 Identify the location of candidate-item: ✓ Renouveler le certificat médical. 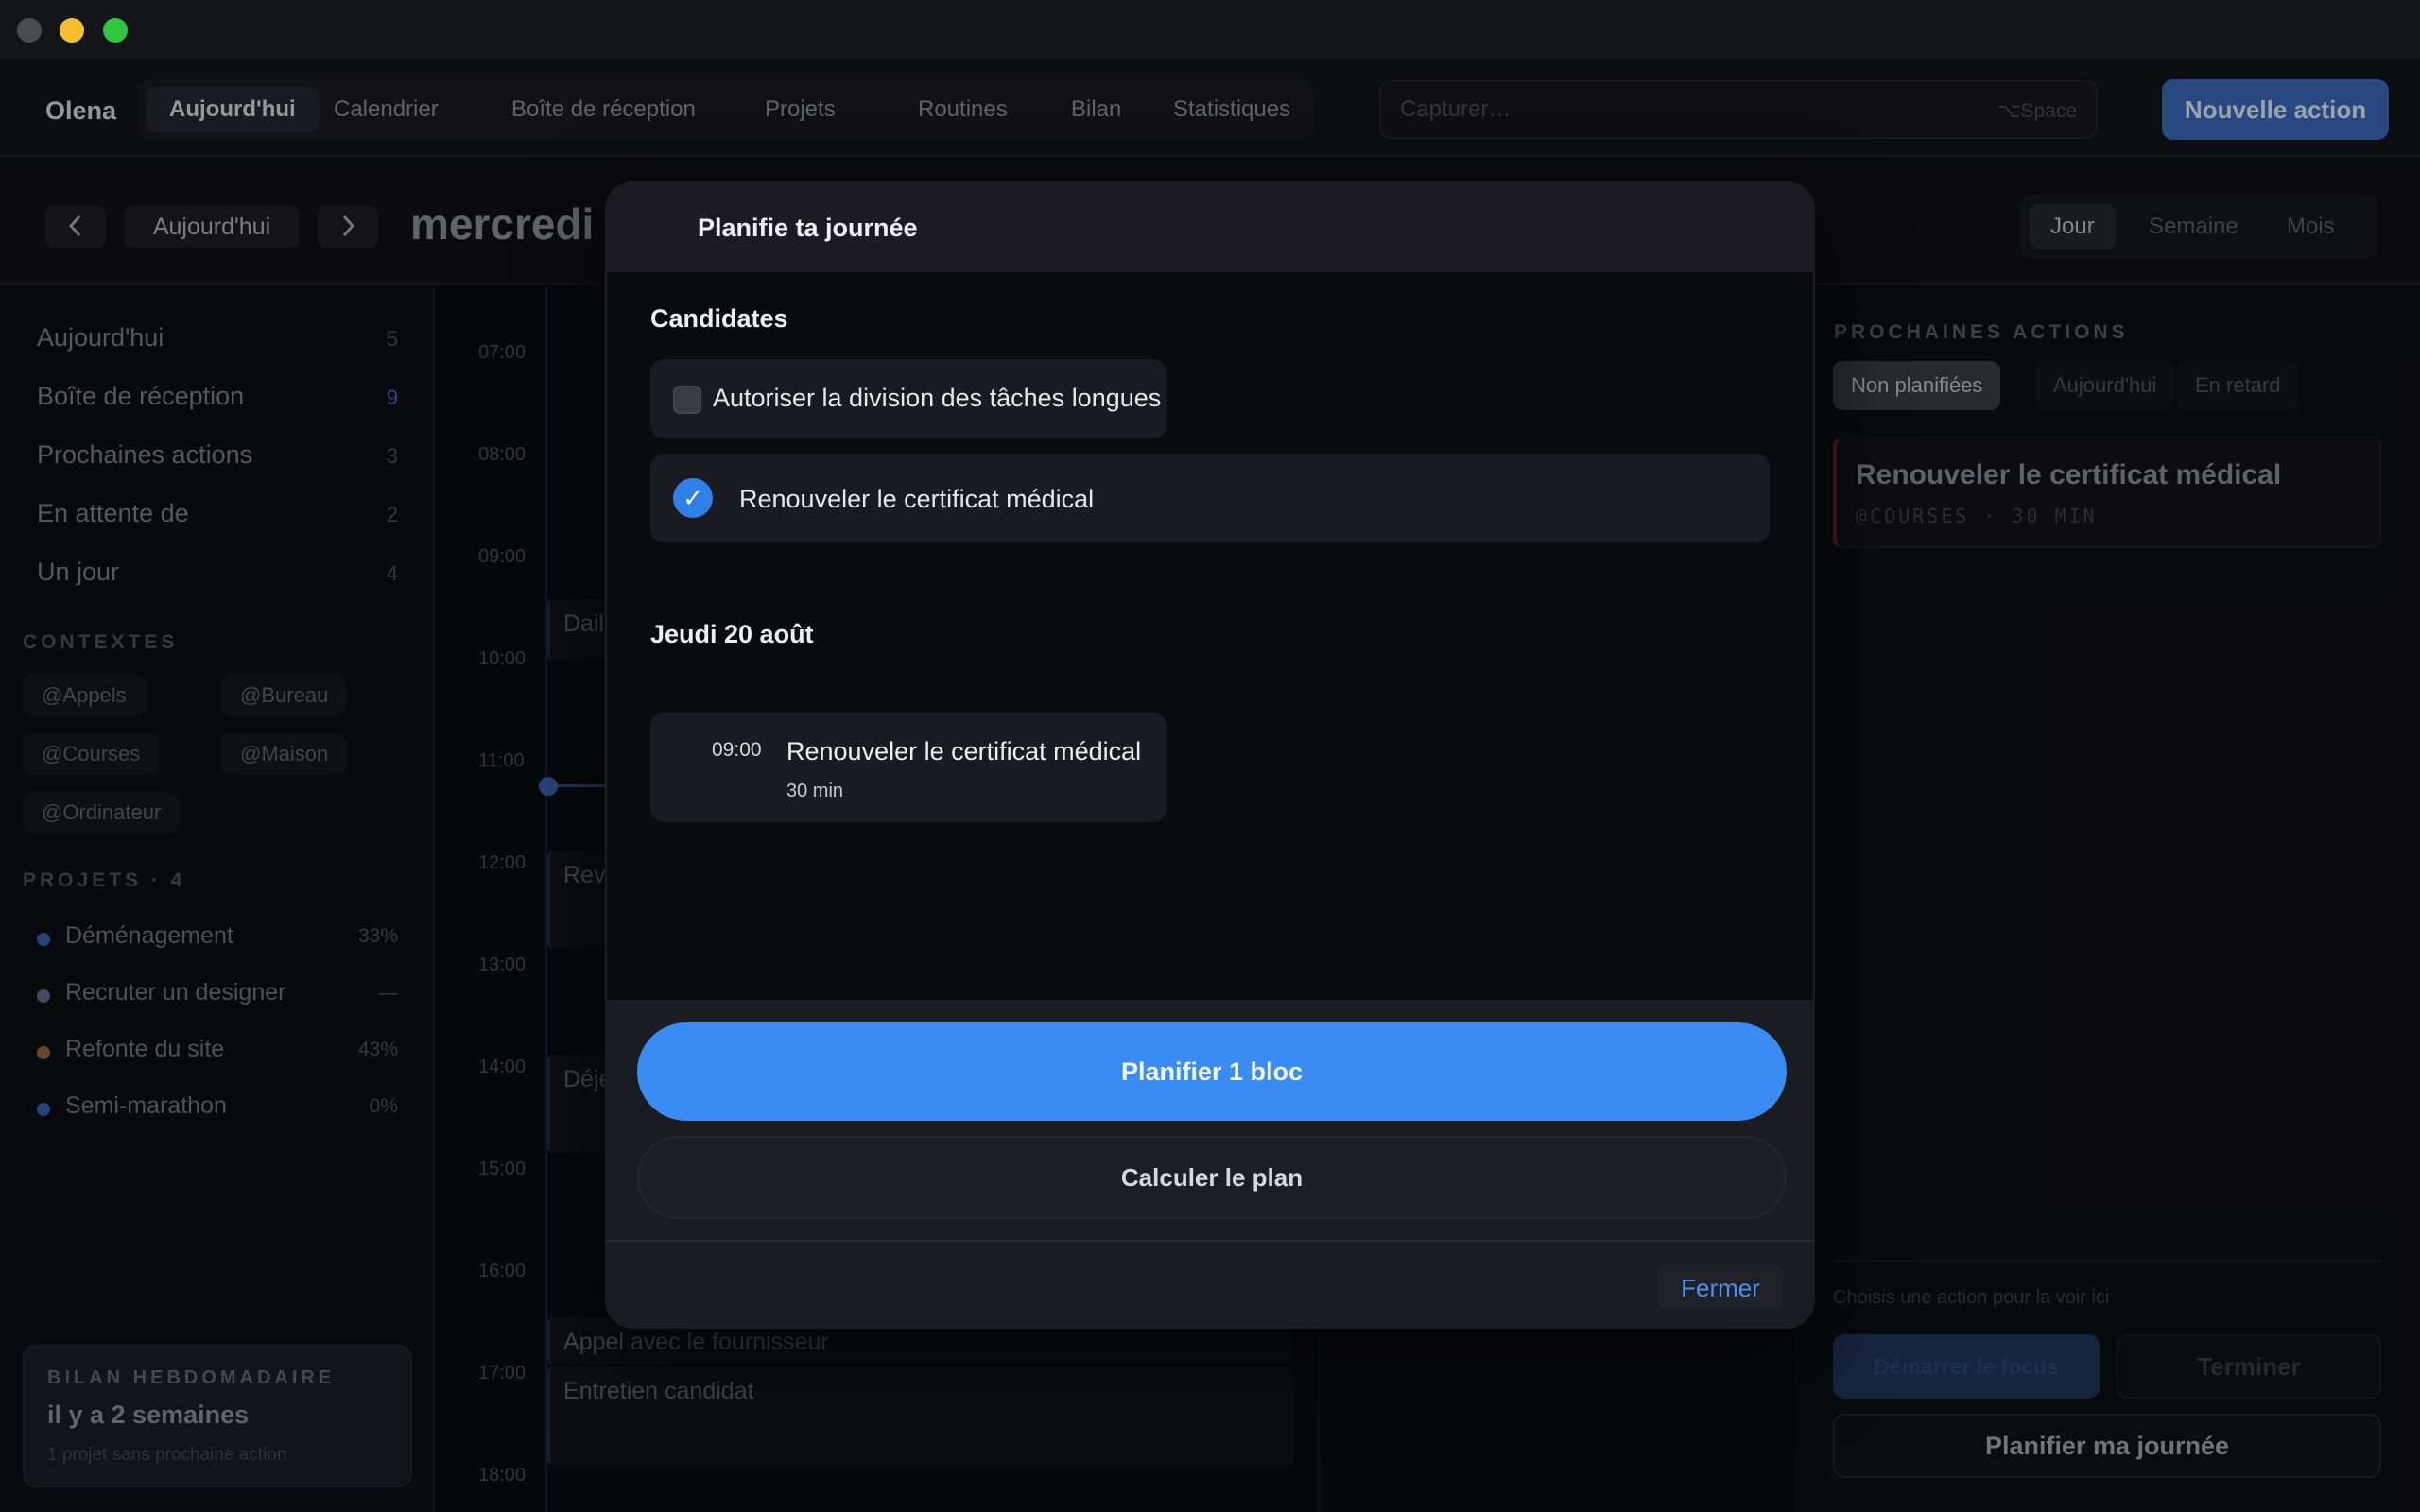
(1210, 498).